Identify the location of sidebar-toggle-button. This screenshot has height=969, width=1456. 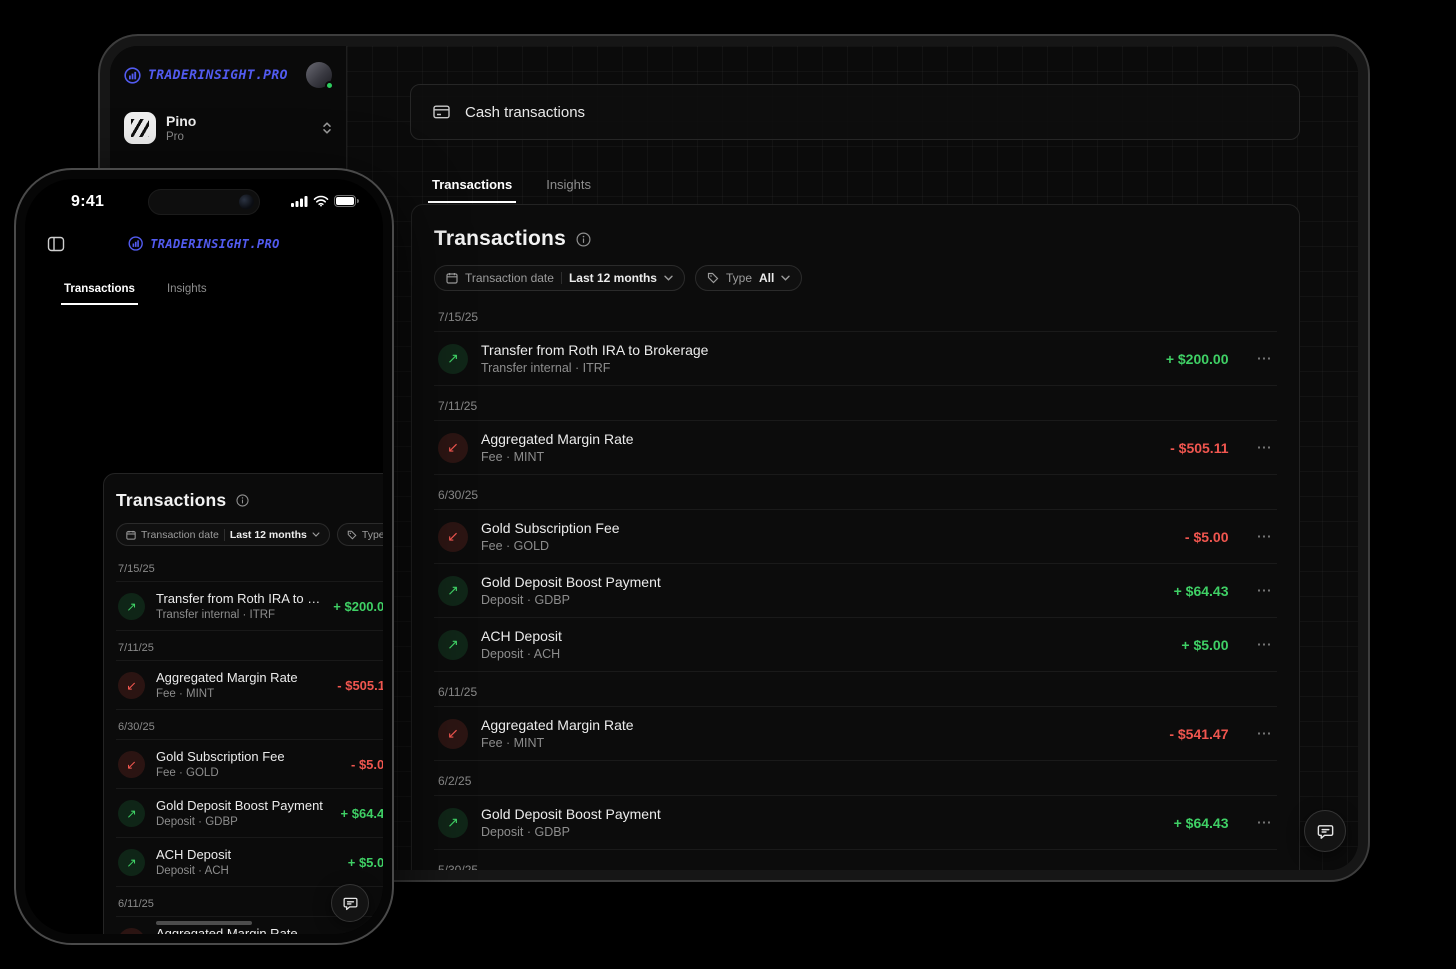
(56, 244).